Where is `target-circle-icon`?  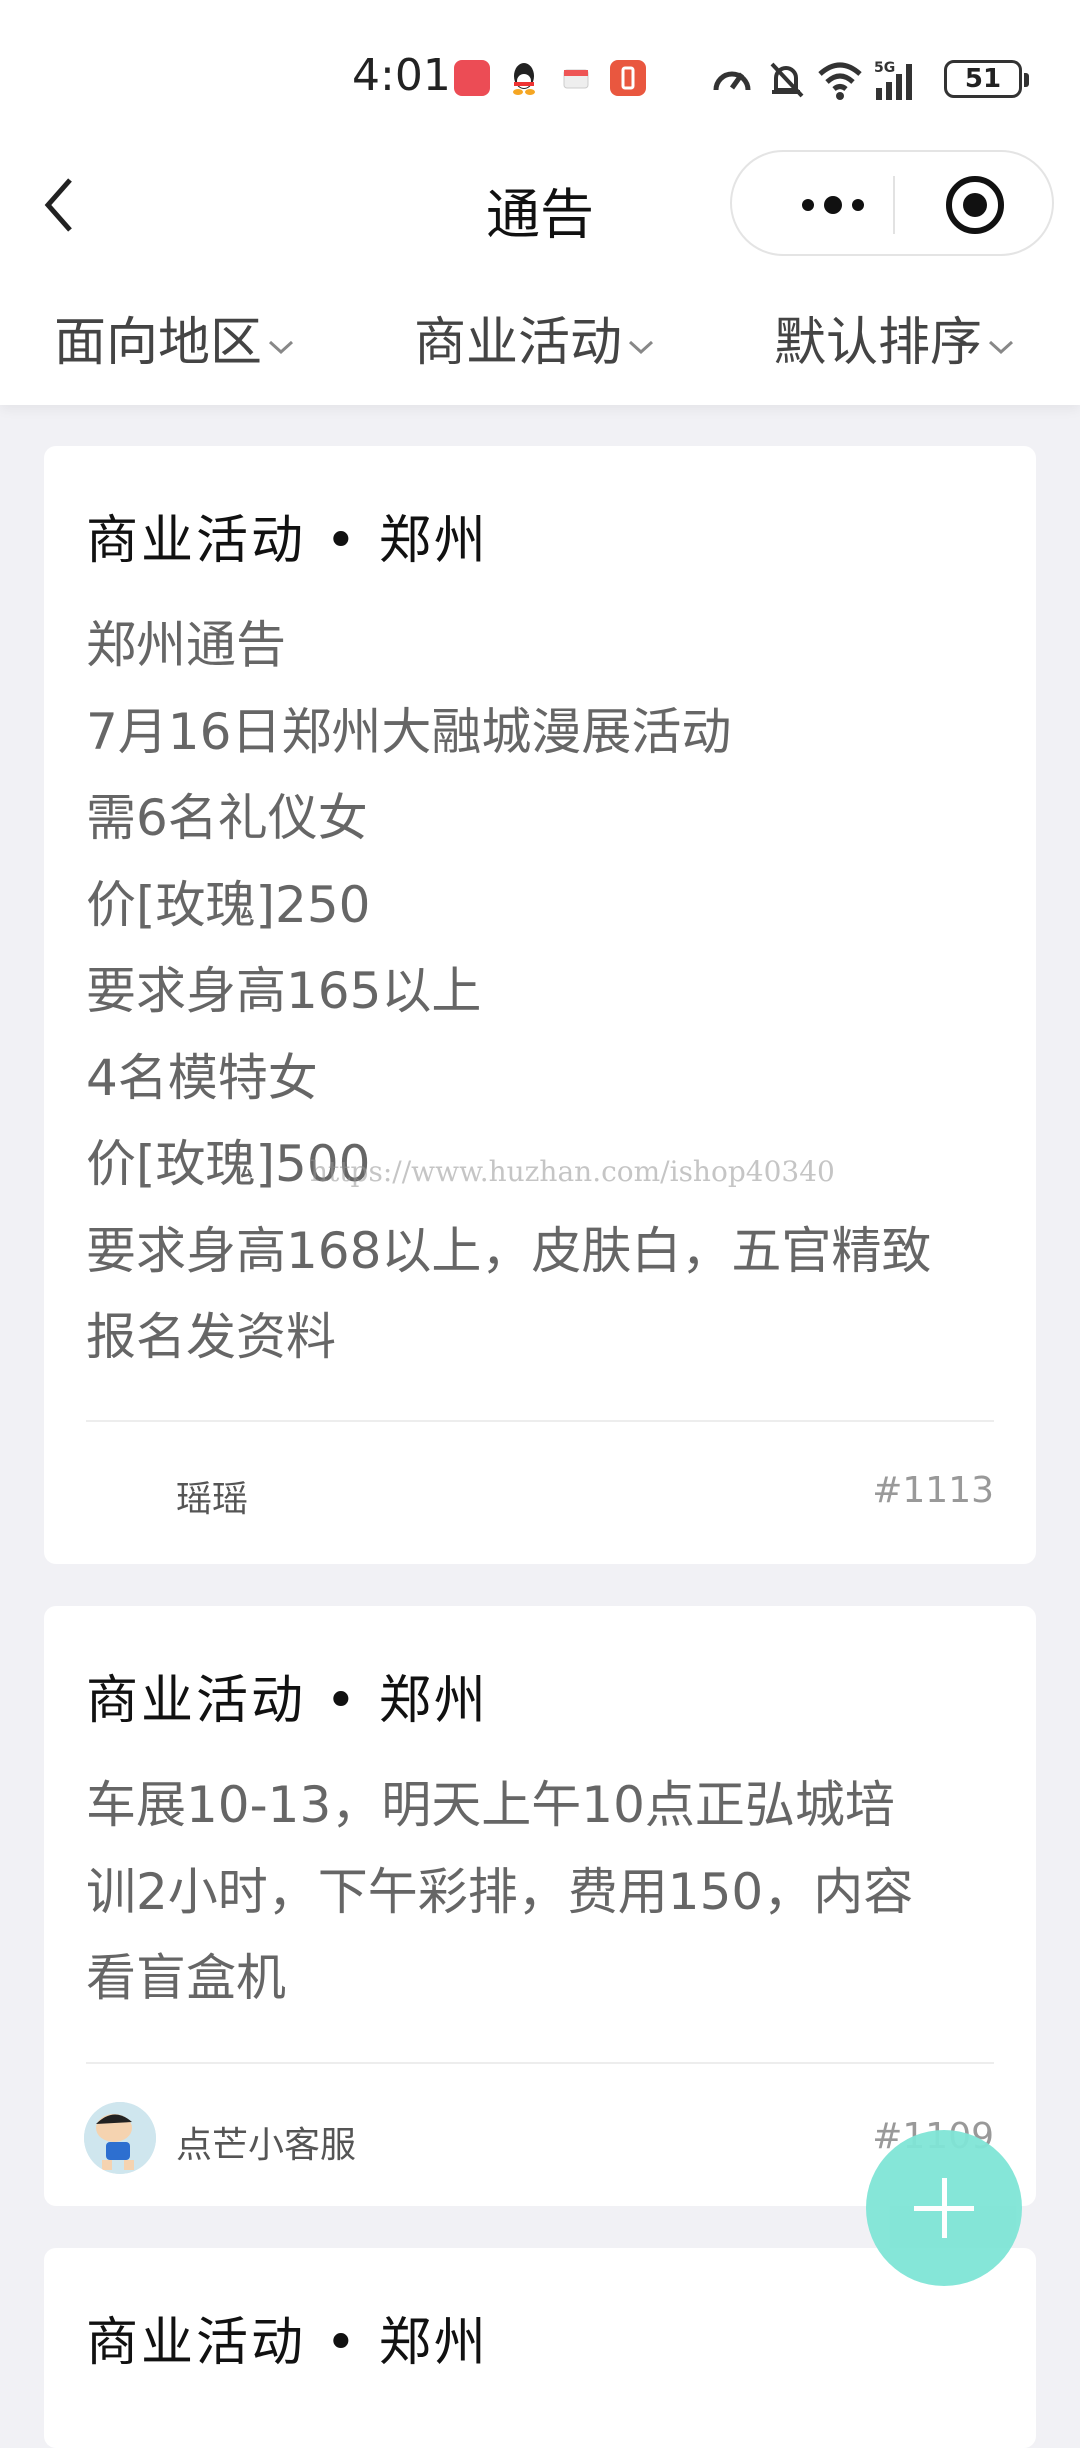
target-circle-icon is located at coordinates (975, 205).